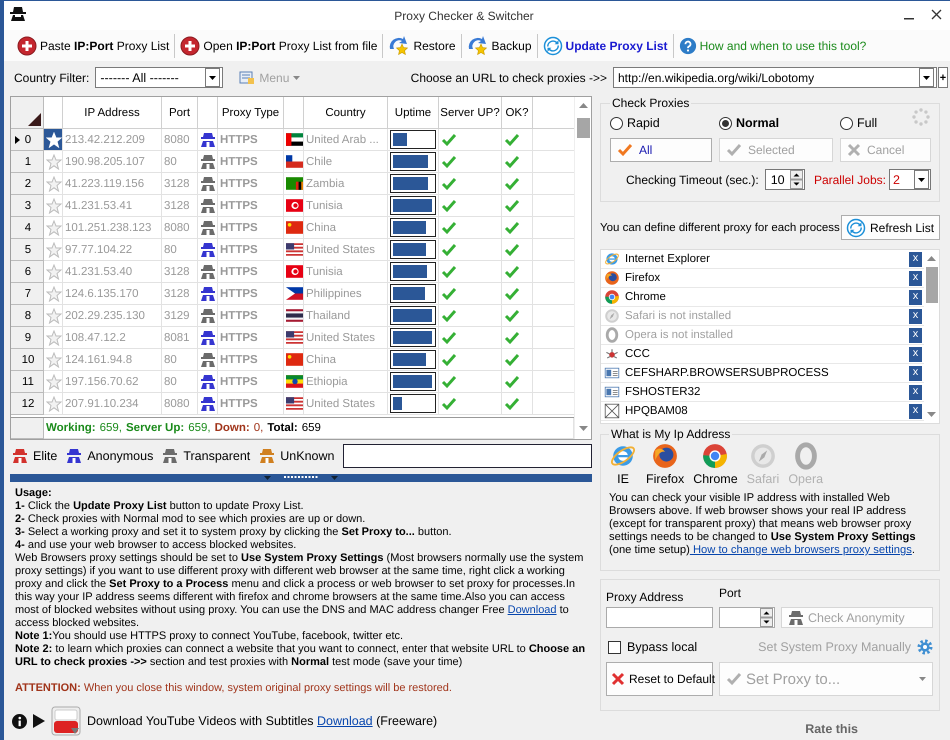 The image size is (950, 740). What do you see at coordinates (775, 77) in the screenshot?
I see `url-combo-field: http://en.wikipedia.org/wiki/Lobotomy` at bounding box center [775, 77].